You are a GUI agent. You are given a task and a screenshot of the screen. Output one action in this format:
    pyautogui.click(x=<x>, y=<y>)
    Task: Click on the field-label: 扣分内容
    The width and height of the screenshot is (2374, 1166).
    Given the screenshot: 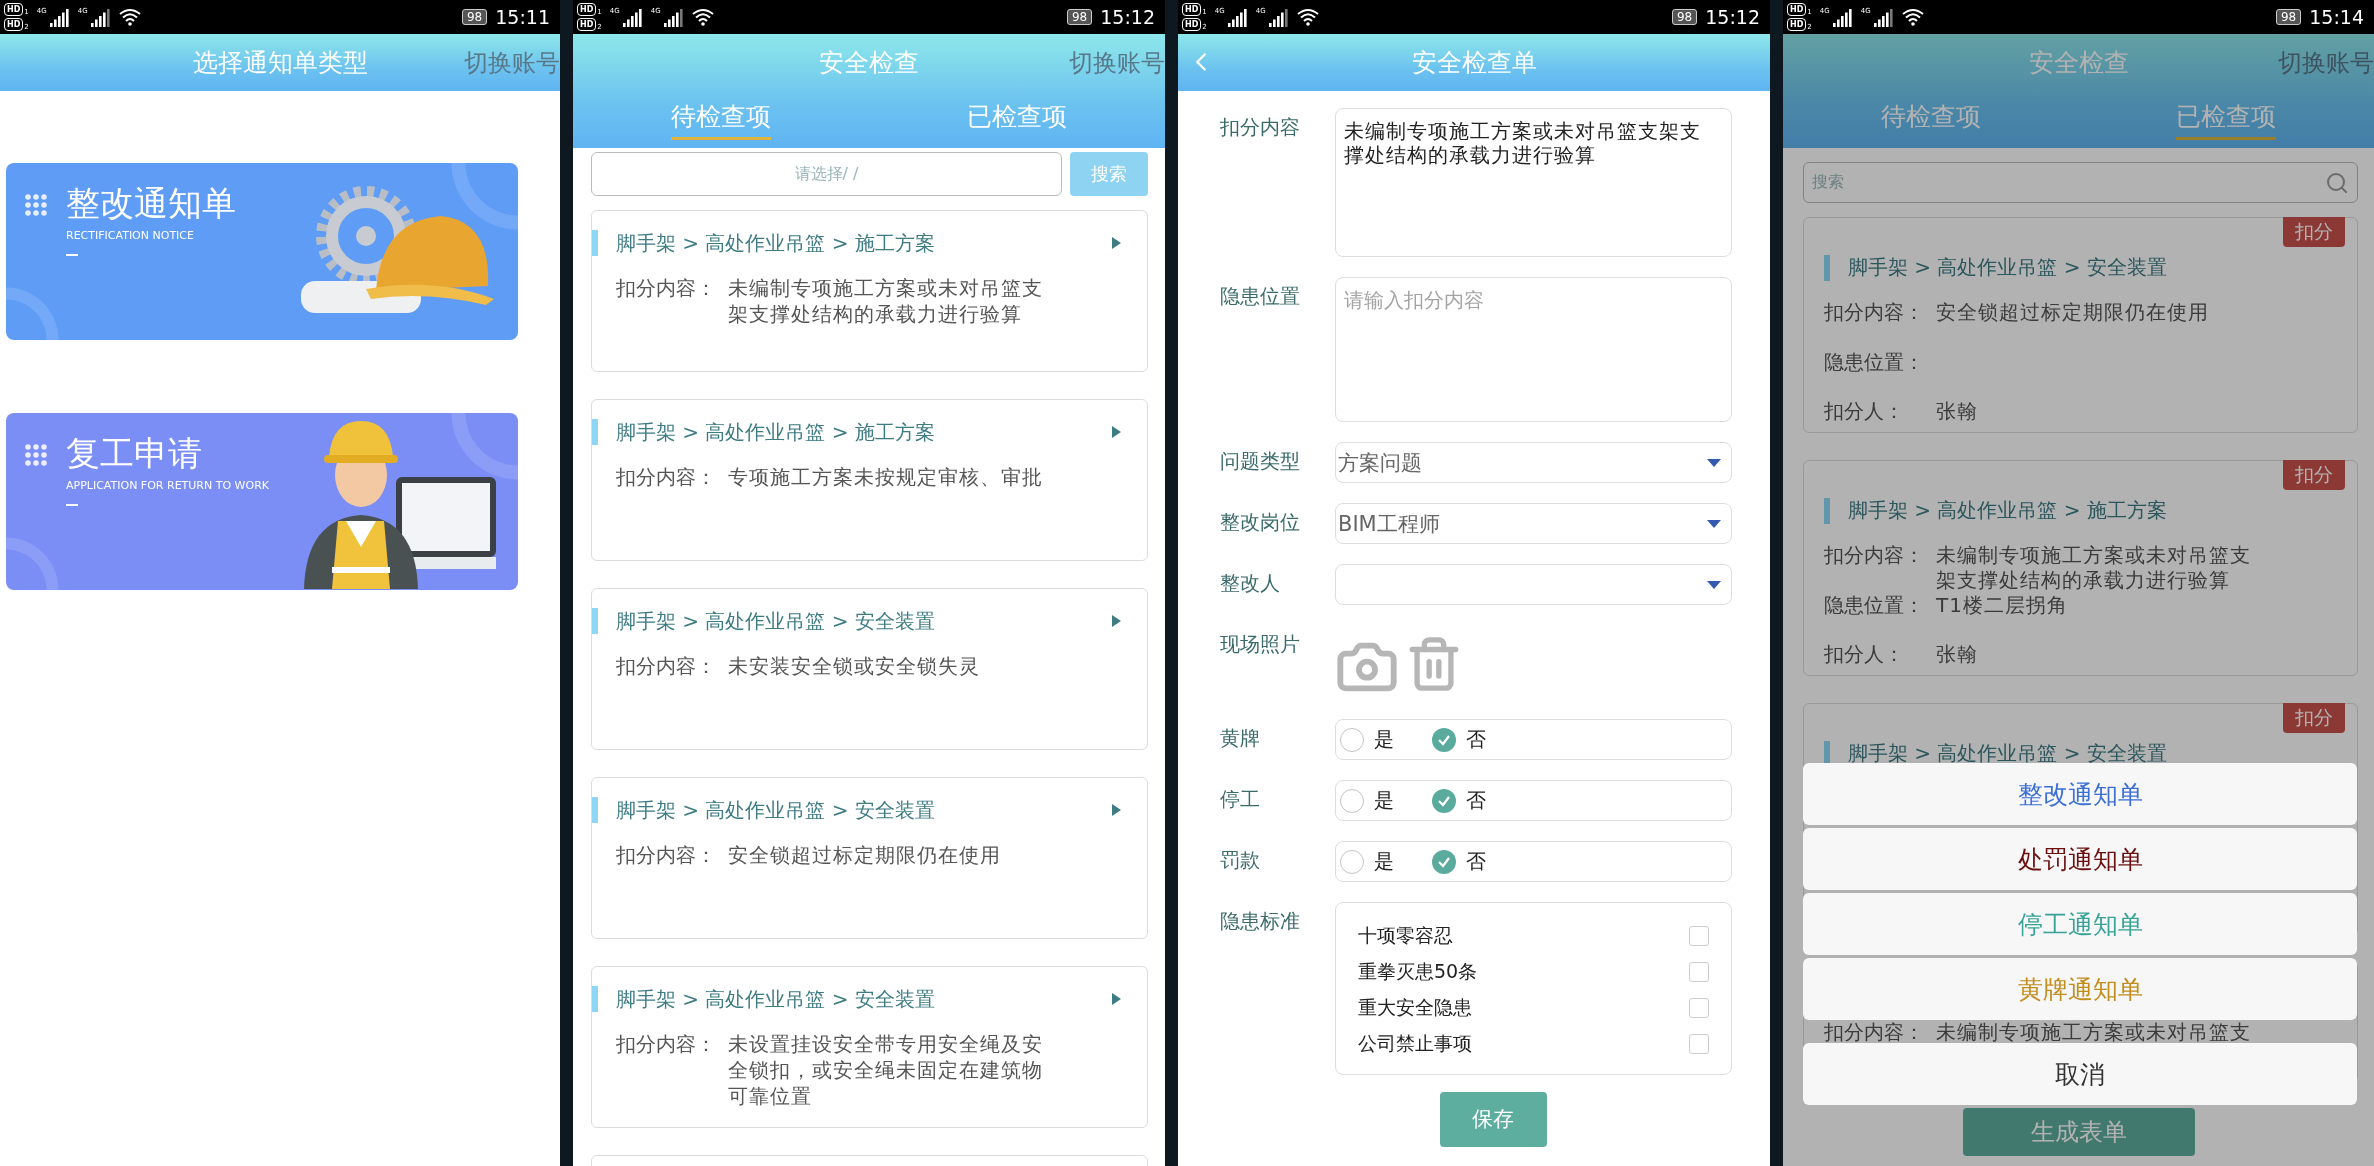 What is the action you would take?
    pyautogui.click(x=1260, y=127)
    